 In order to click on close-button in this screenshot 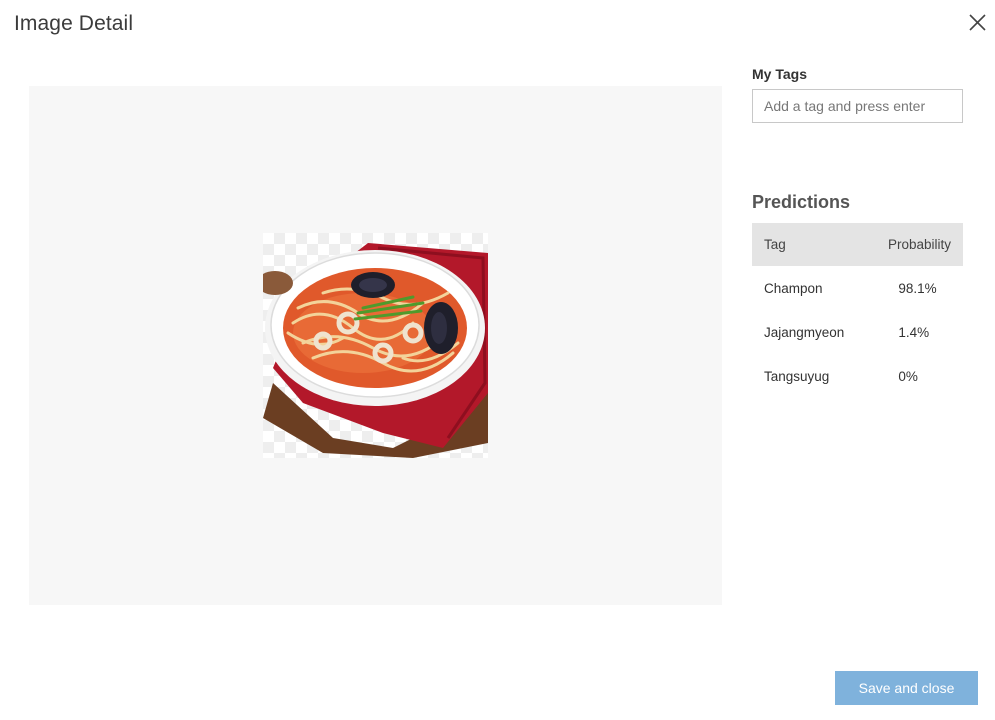, I will do `click(977, 23)`.